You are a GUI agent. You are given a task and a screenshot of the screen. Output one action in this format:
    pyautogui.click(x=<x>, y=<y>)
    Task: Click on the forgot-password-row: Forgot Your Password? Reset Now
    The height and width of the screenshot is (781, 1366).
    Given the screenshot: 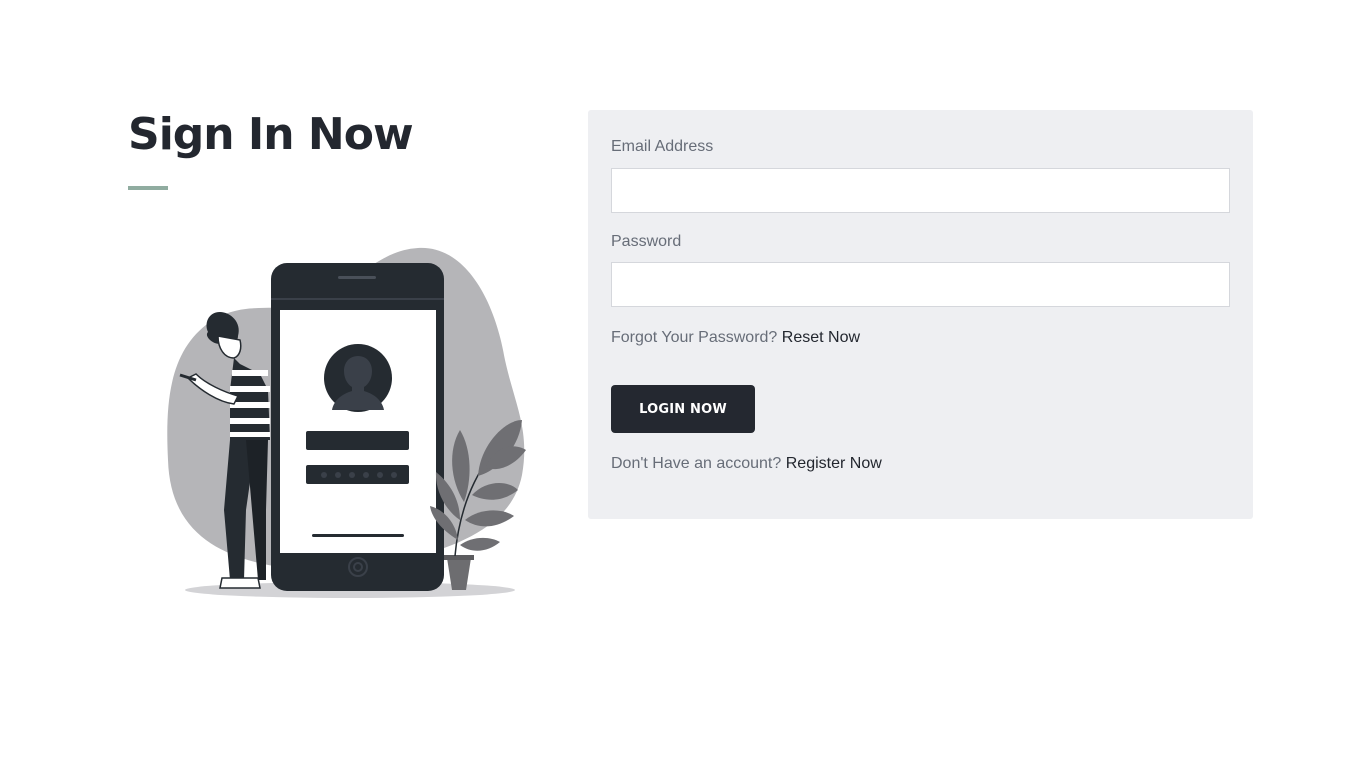 What is the action you would take?
    pyautogui.click(x=735, y=338)
    